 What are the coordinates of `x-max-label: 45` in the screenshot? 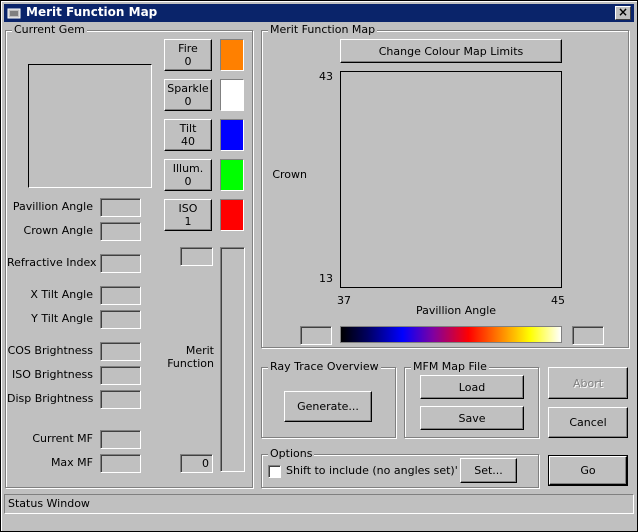 It's located at (558, 300).